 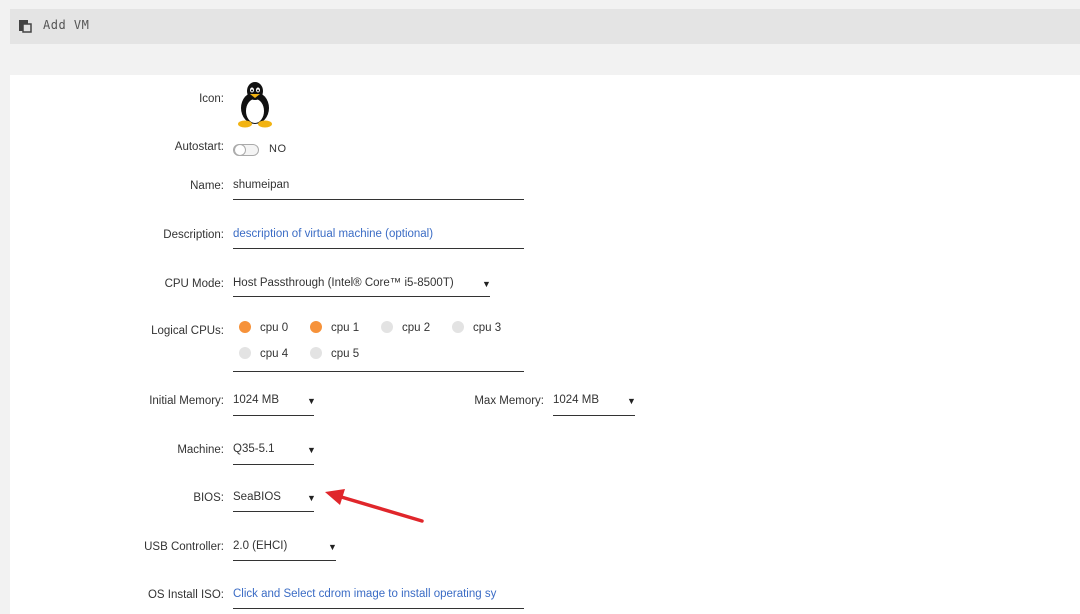 I want to click on cpu-0-label: cpu 0, so click(x=274, y=328).